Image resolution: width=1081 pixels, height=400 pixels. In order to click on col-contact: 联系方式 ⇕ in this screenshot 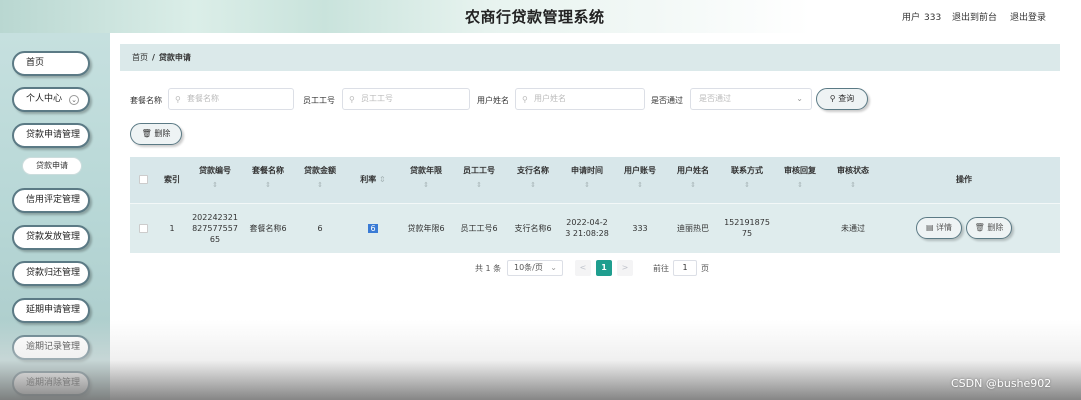, I will do `click(747, 177)`.